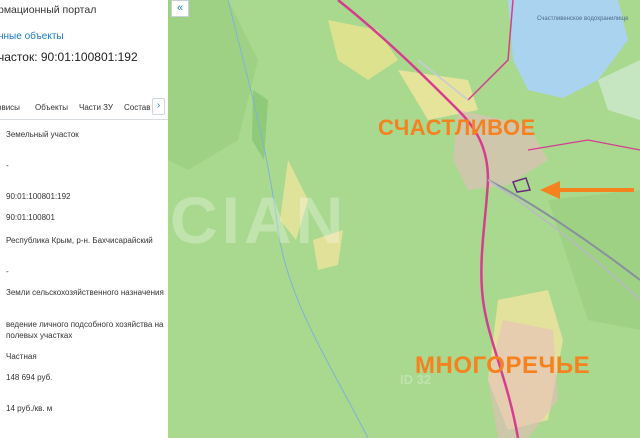 This screenshot has height=438, width=640. I want to click on tab-bar: рвисы Объекты Части ЗУ Состав ›, so click(84, 108).